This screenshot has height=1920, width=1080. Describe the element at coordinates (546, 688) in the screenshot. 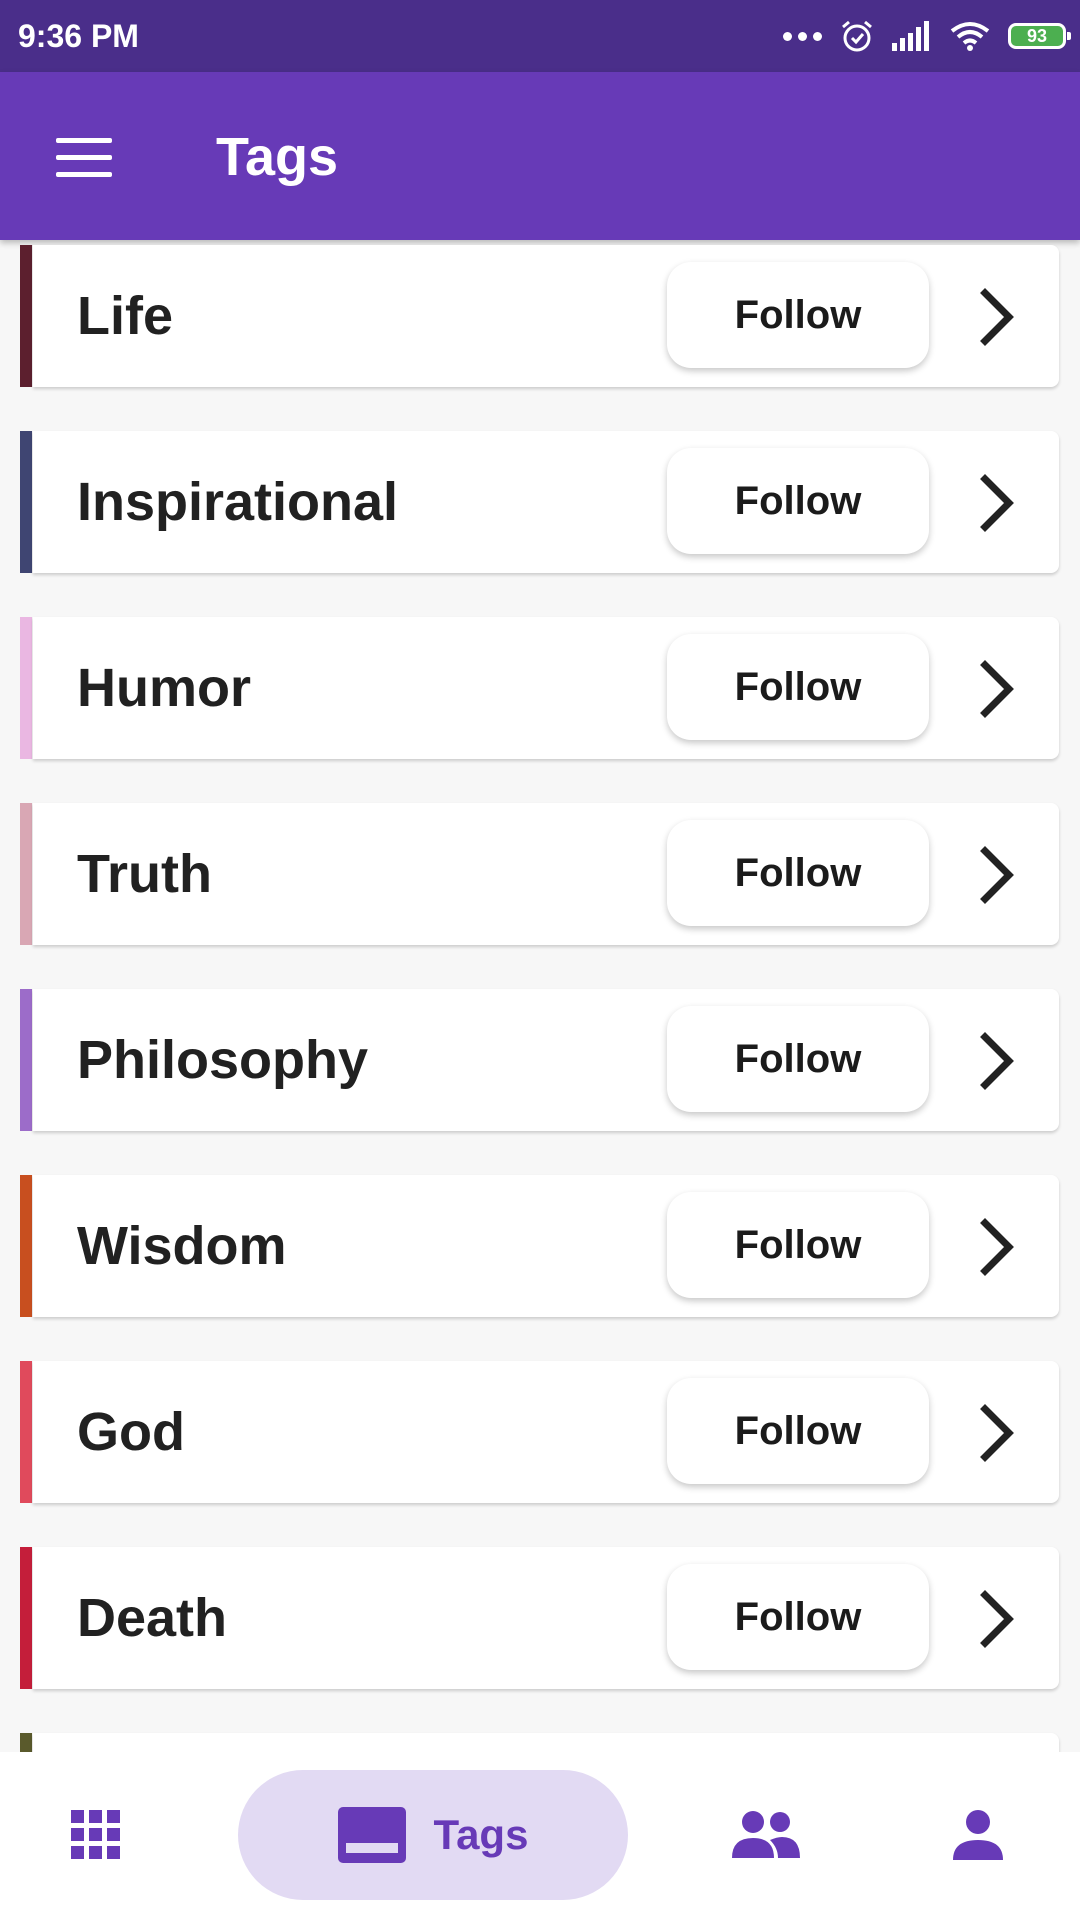

I see `tag-card-body: Humor Follow` at that location.